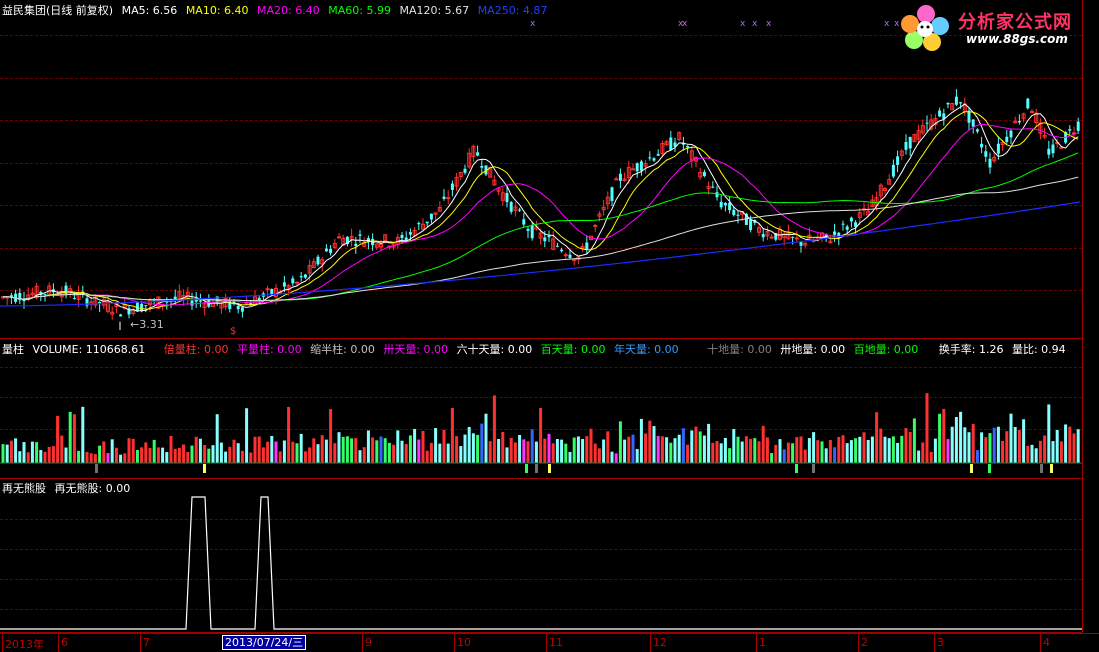 This screenshot has height=652, width=1099. Describe the element at coordinates (92, 488) in the screenshot. I see `indicator-value: 再无熊股: 0.00` at that location.